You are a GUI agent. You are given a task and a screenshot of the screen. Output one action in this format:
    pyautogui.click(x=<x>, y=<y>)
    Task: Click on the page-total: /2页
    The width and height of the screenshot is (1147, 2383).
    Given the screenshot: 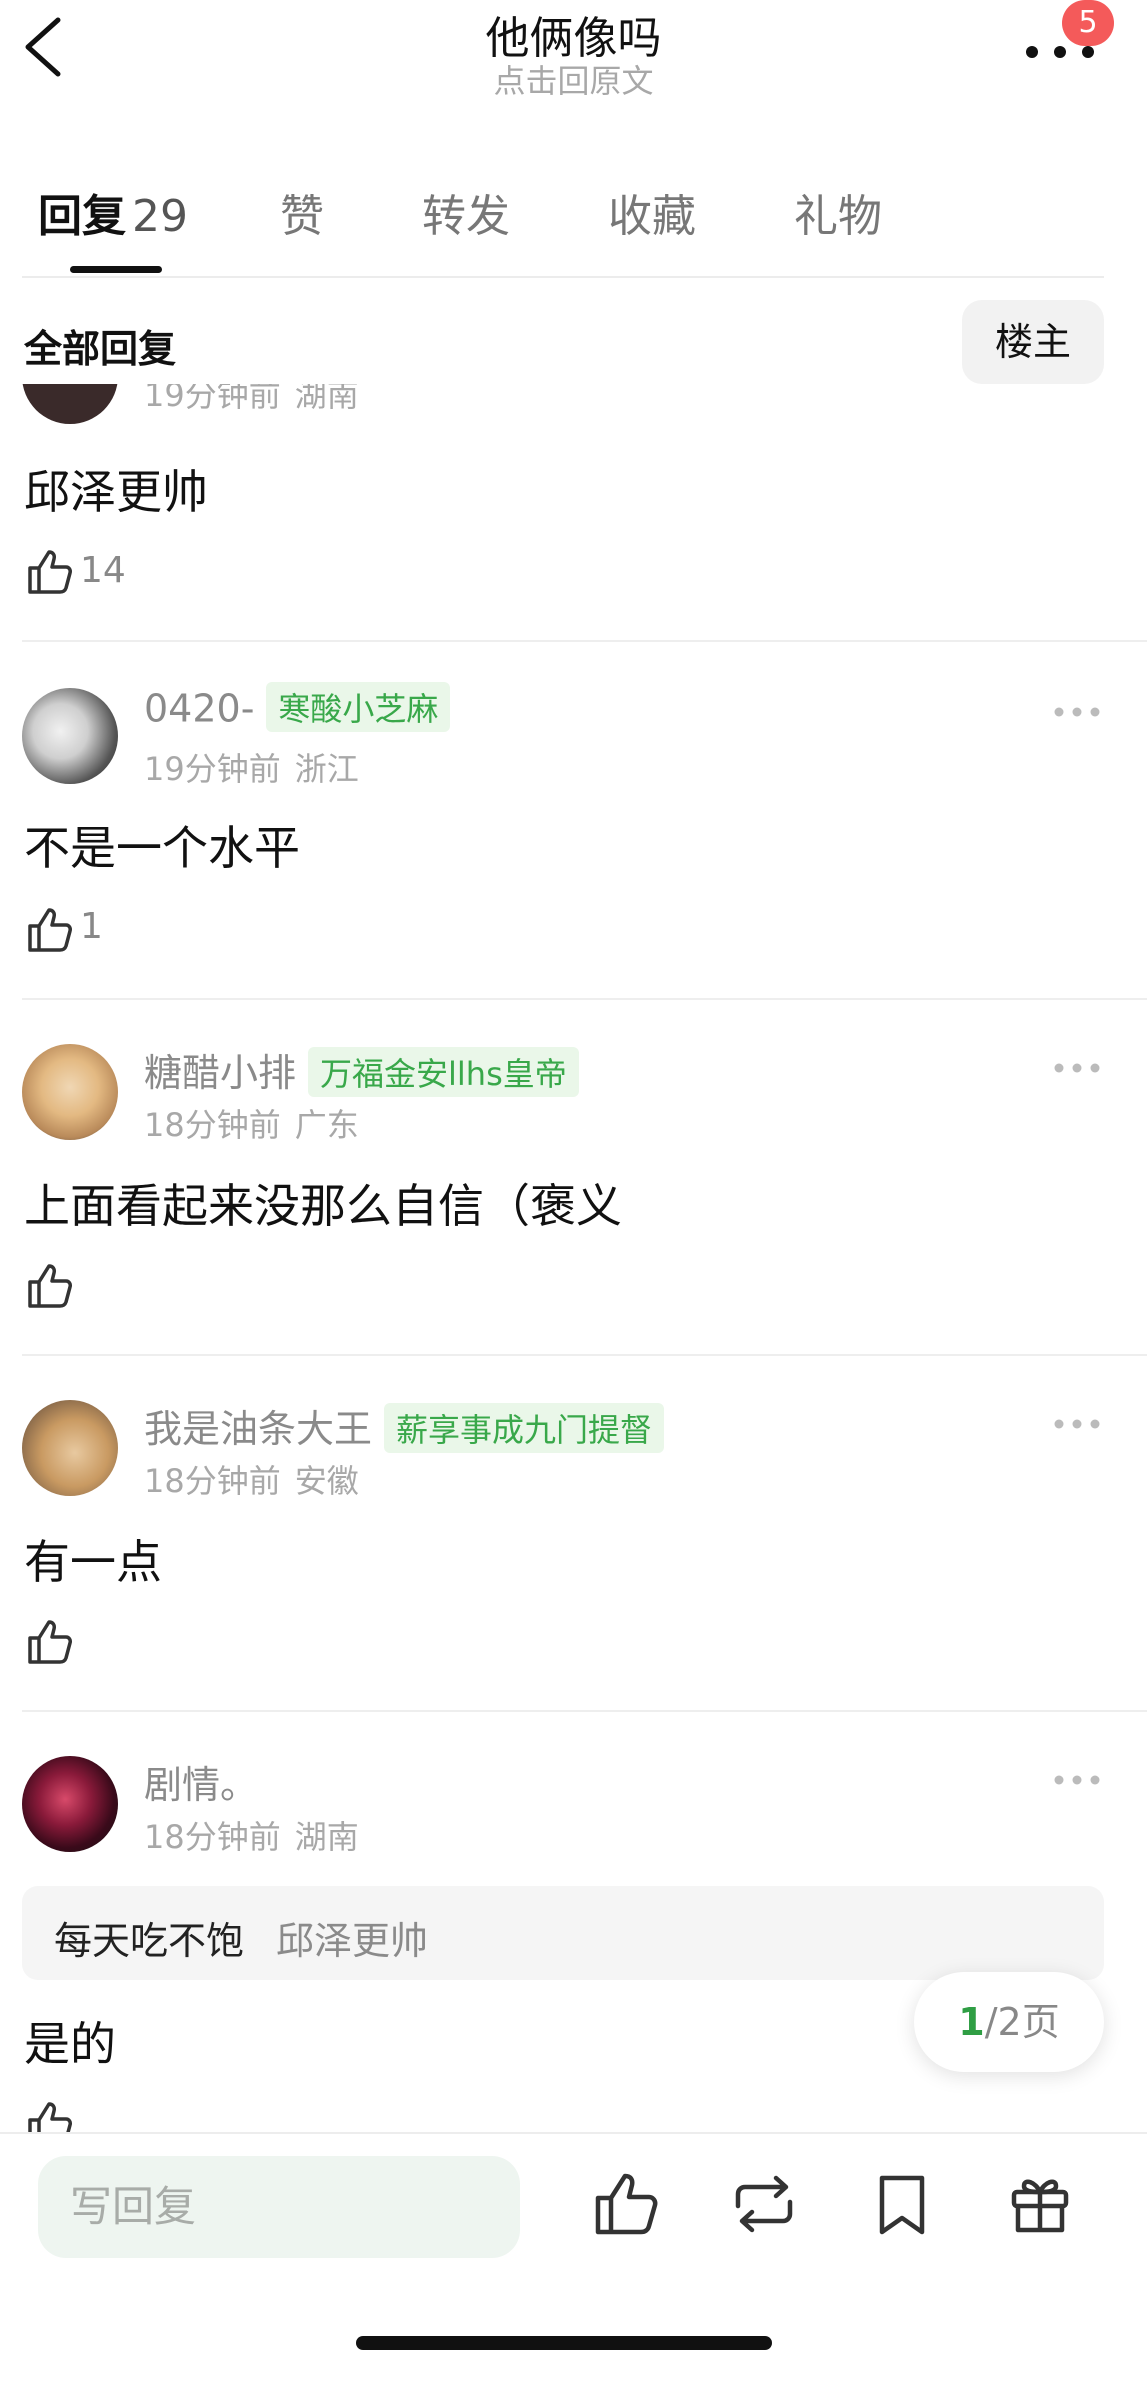 What is the action you would take?
    pyautogui.click(x=1022, y=2022)
    